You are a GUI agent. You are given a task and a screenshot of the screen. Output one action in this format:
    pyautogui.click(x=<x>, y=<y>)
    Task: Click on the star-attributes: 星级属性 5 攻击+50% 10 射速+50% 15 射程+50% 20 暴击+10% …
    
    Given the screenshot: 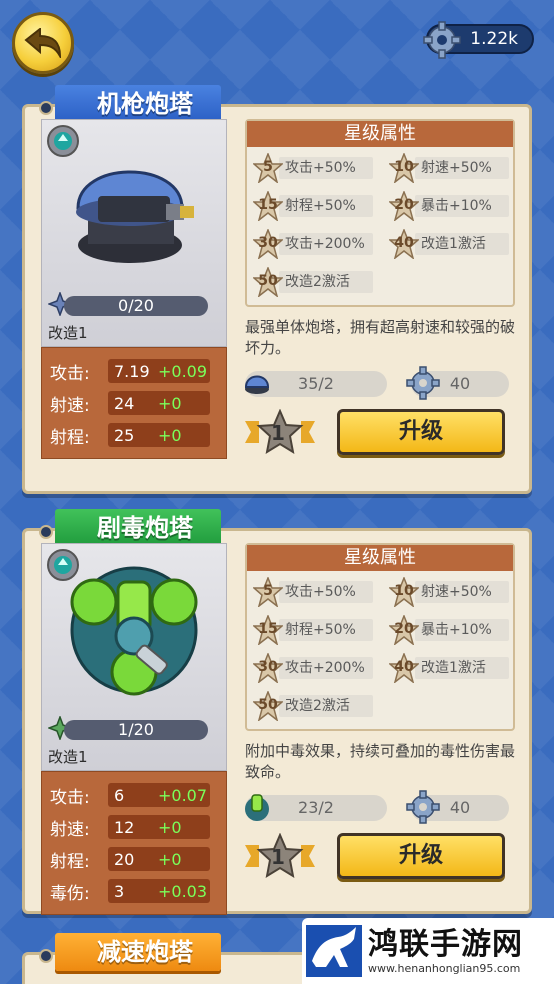 What is the action you would take?
    pyautogui.click(x=380, y=213)
    